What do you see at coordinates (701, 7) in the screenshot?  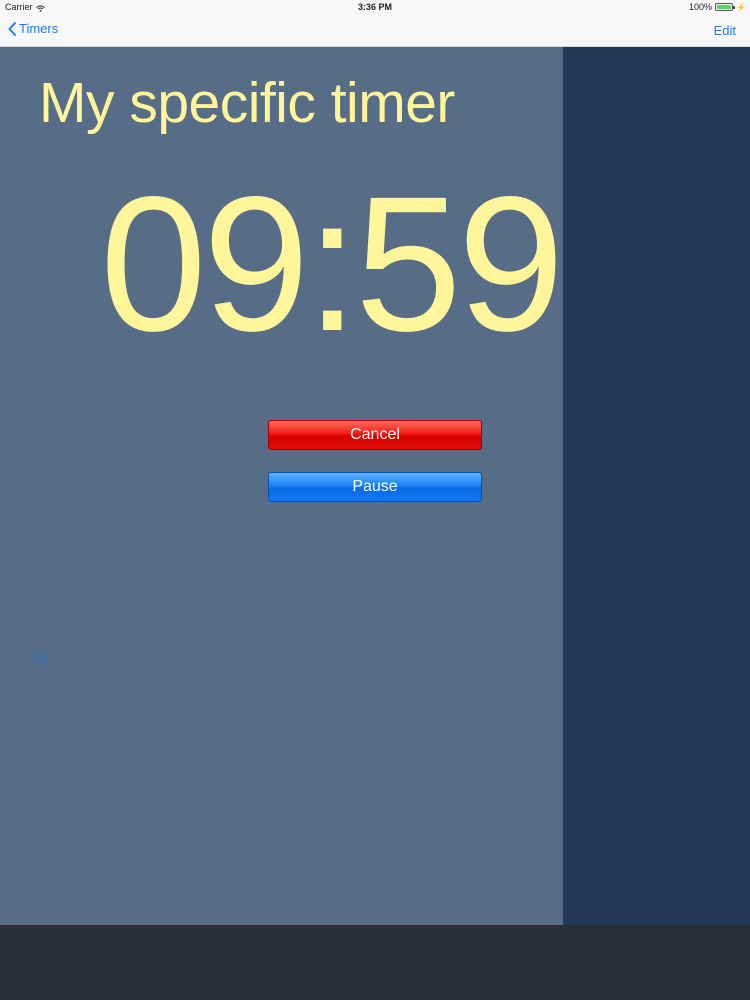 I see `battery-percent: 100%` at bounding box center [701, 7].